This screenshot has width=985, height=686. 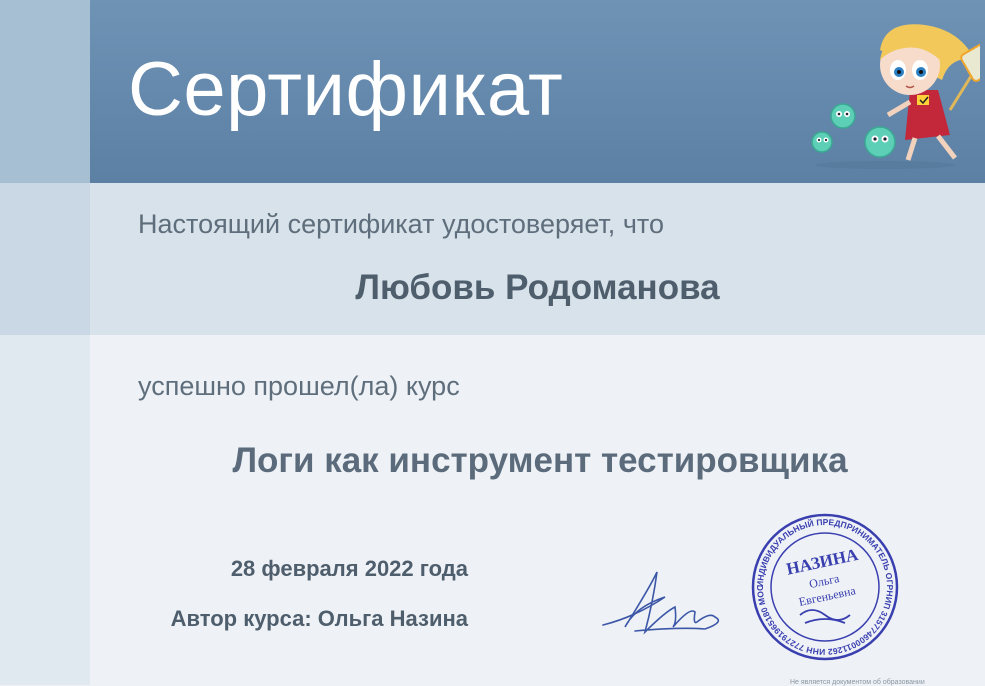 I want to click on left-strip-top, so click(x=45, y=91).